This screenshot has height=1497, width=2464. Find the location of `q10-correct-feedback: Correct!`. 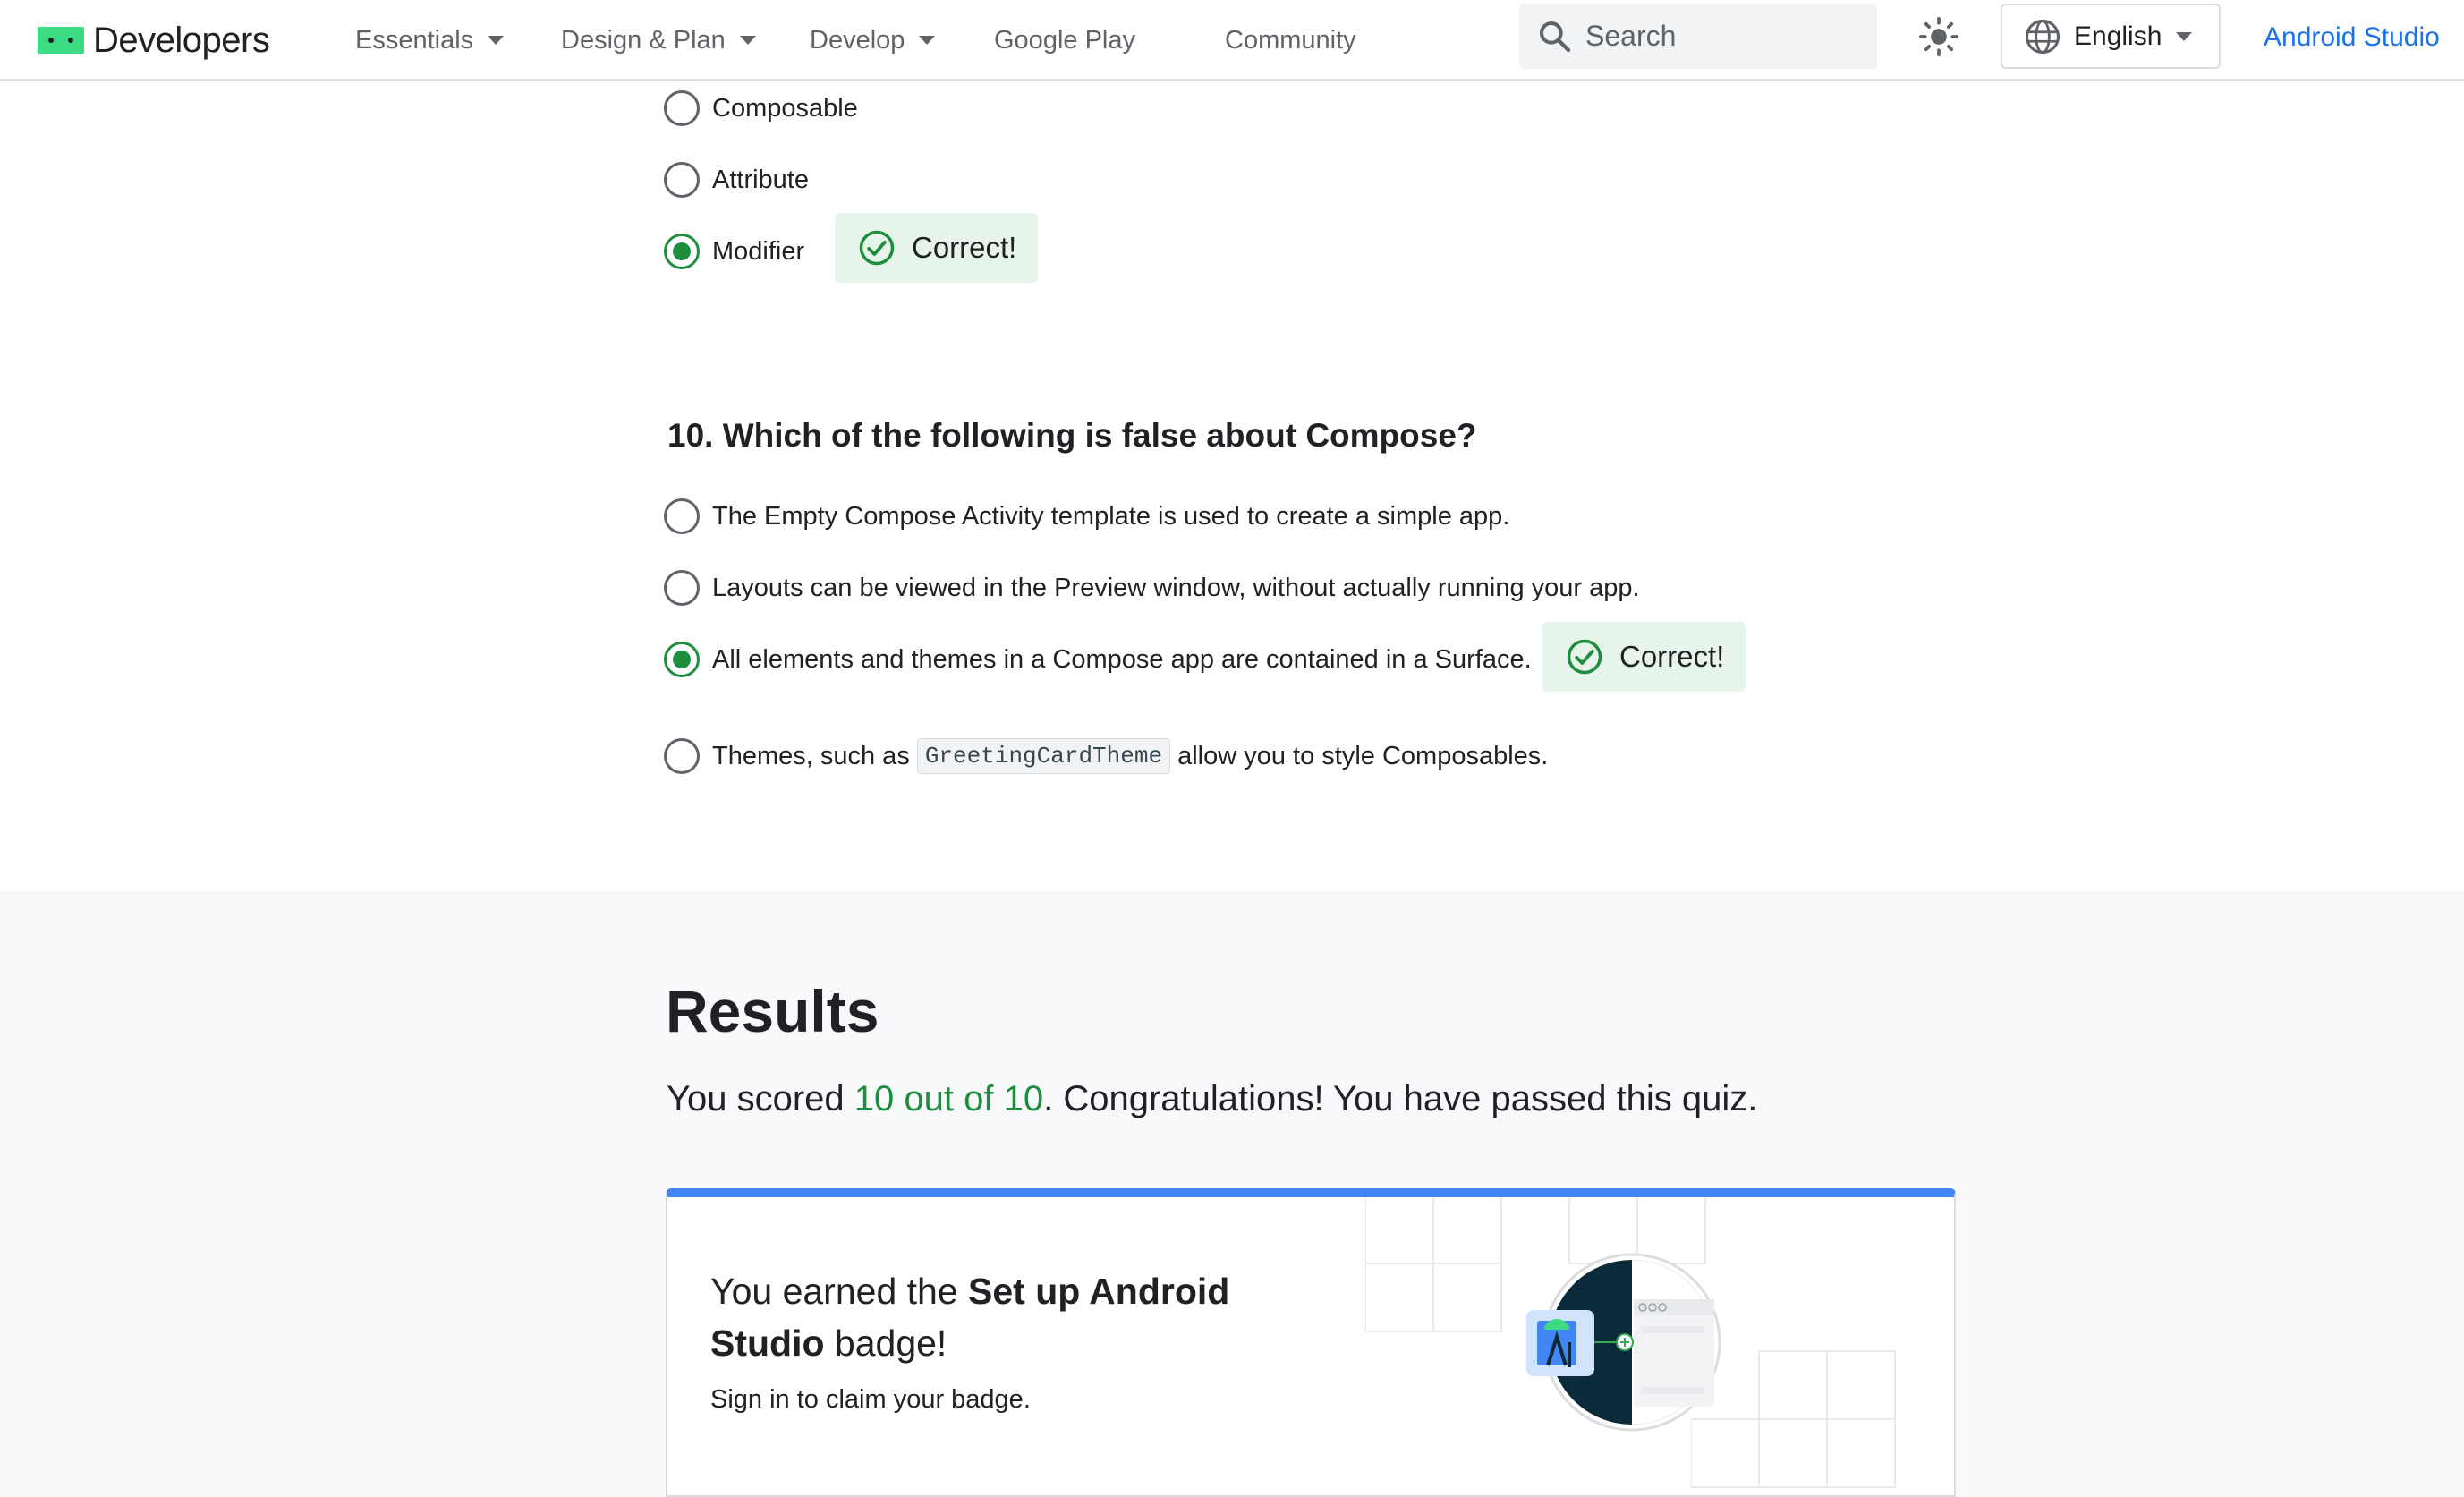

q10-correct-feedback: Correct! is located at coordinates (1644, 657).